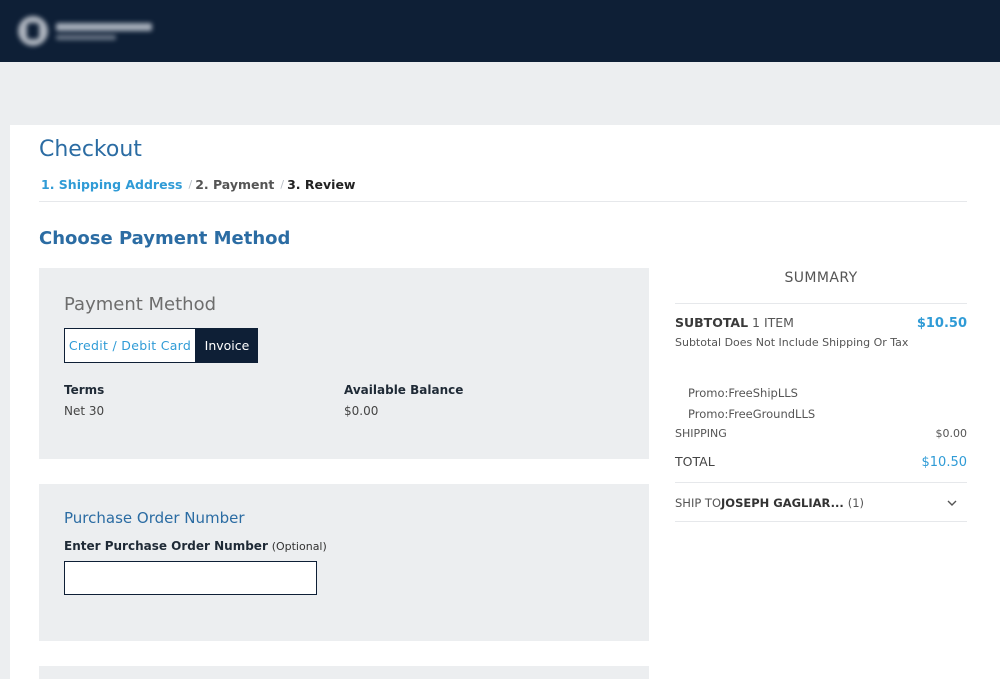 This screenshot has width=1000, height=679. What do you see at coordinates (33, 31) in the screenshot?
I see `logo-emblem-icon` at bounding box center [33, 31].